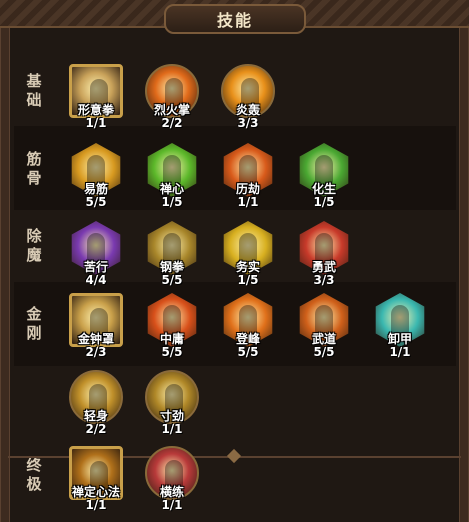 The width and height of the screenshot is (469, 522). Describe the element at coordinates (324, 328) in the screenshot. I see `skill-wudao: 武道 5/5` at that location.